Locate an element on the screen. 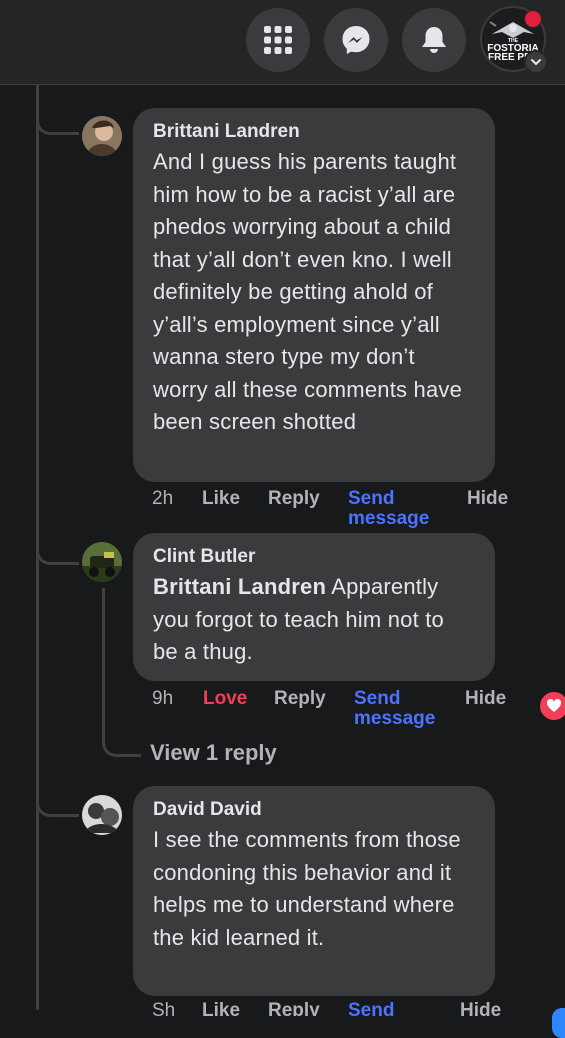 The width and height of the screenshot is (565, 1038). messenger-icon is located at coordinates (356, 40).